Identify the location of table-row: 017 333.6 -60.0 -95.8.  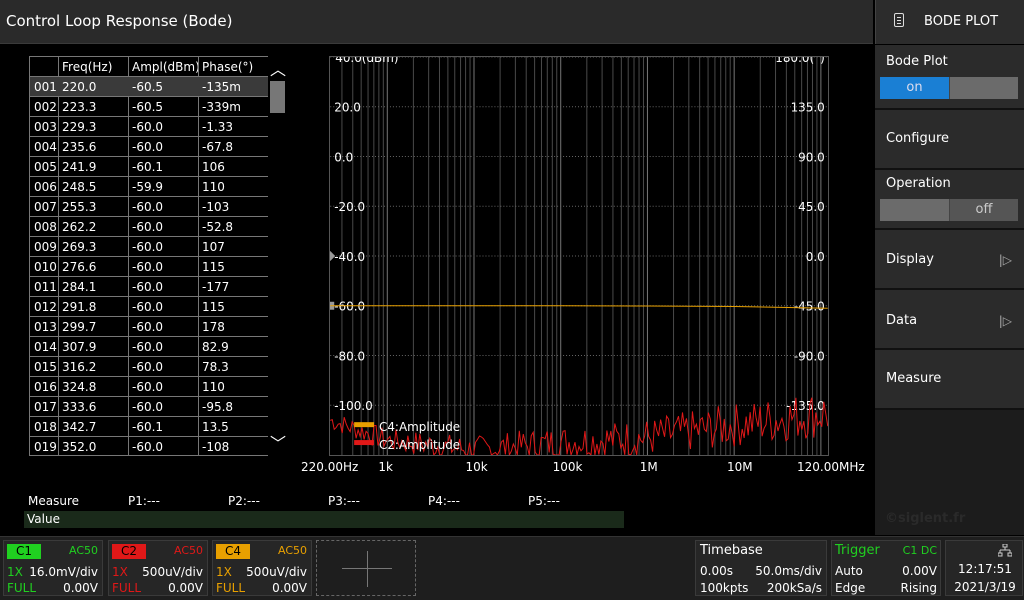
(149, 407).